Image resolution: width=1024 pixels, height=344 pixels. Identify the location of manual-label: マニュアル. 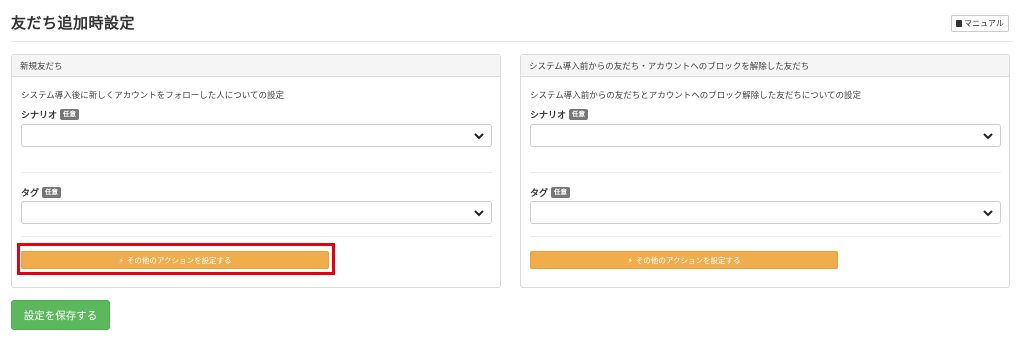
(984, 23).